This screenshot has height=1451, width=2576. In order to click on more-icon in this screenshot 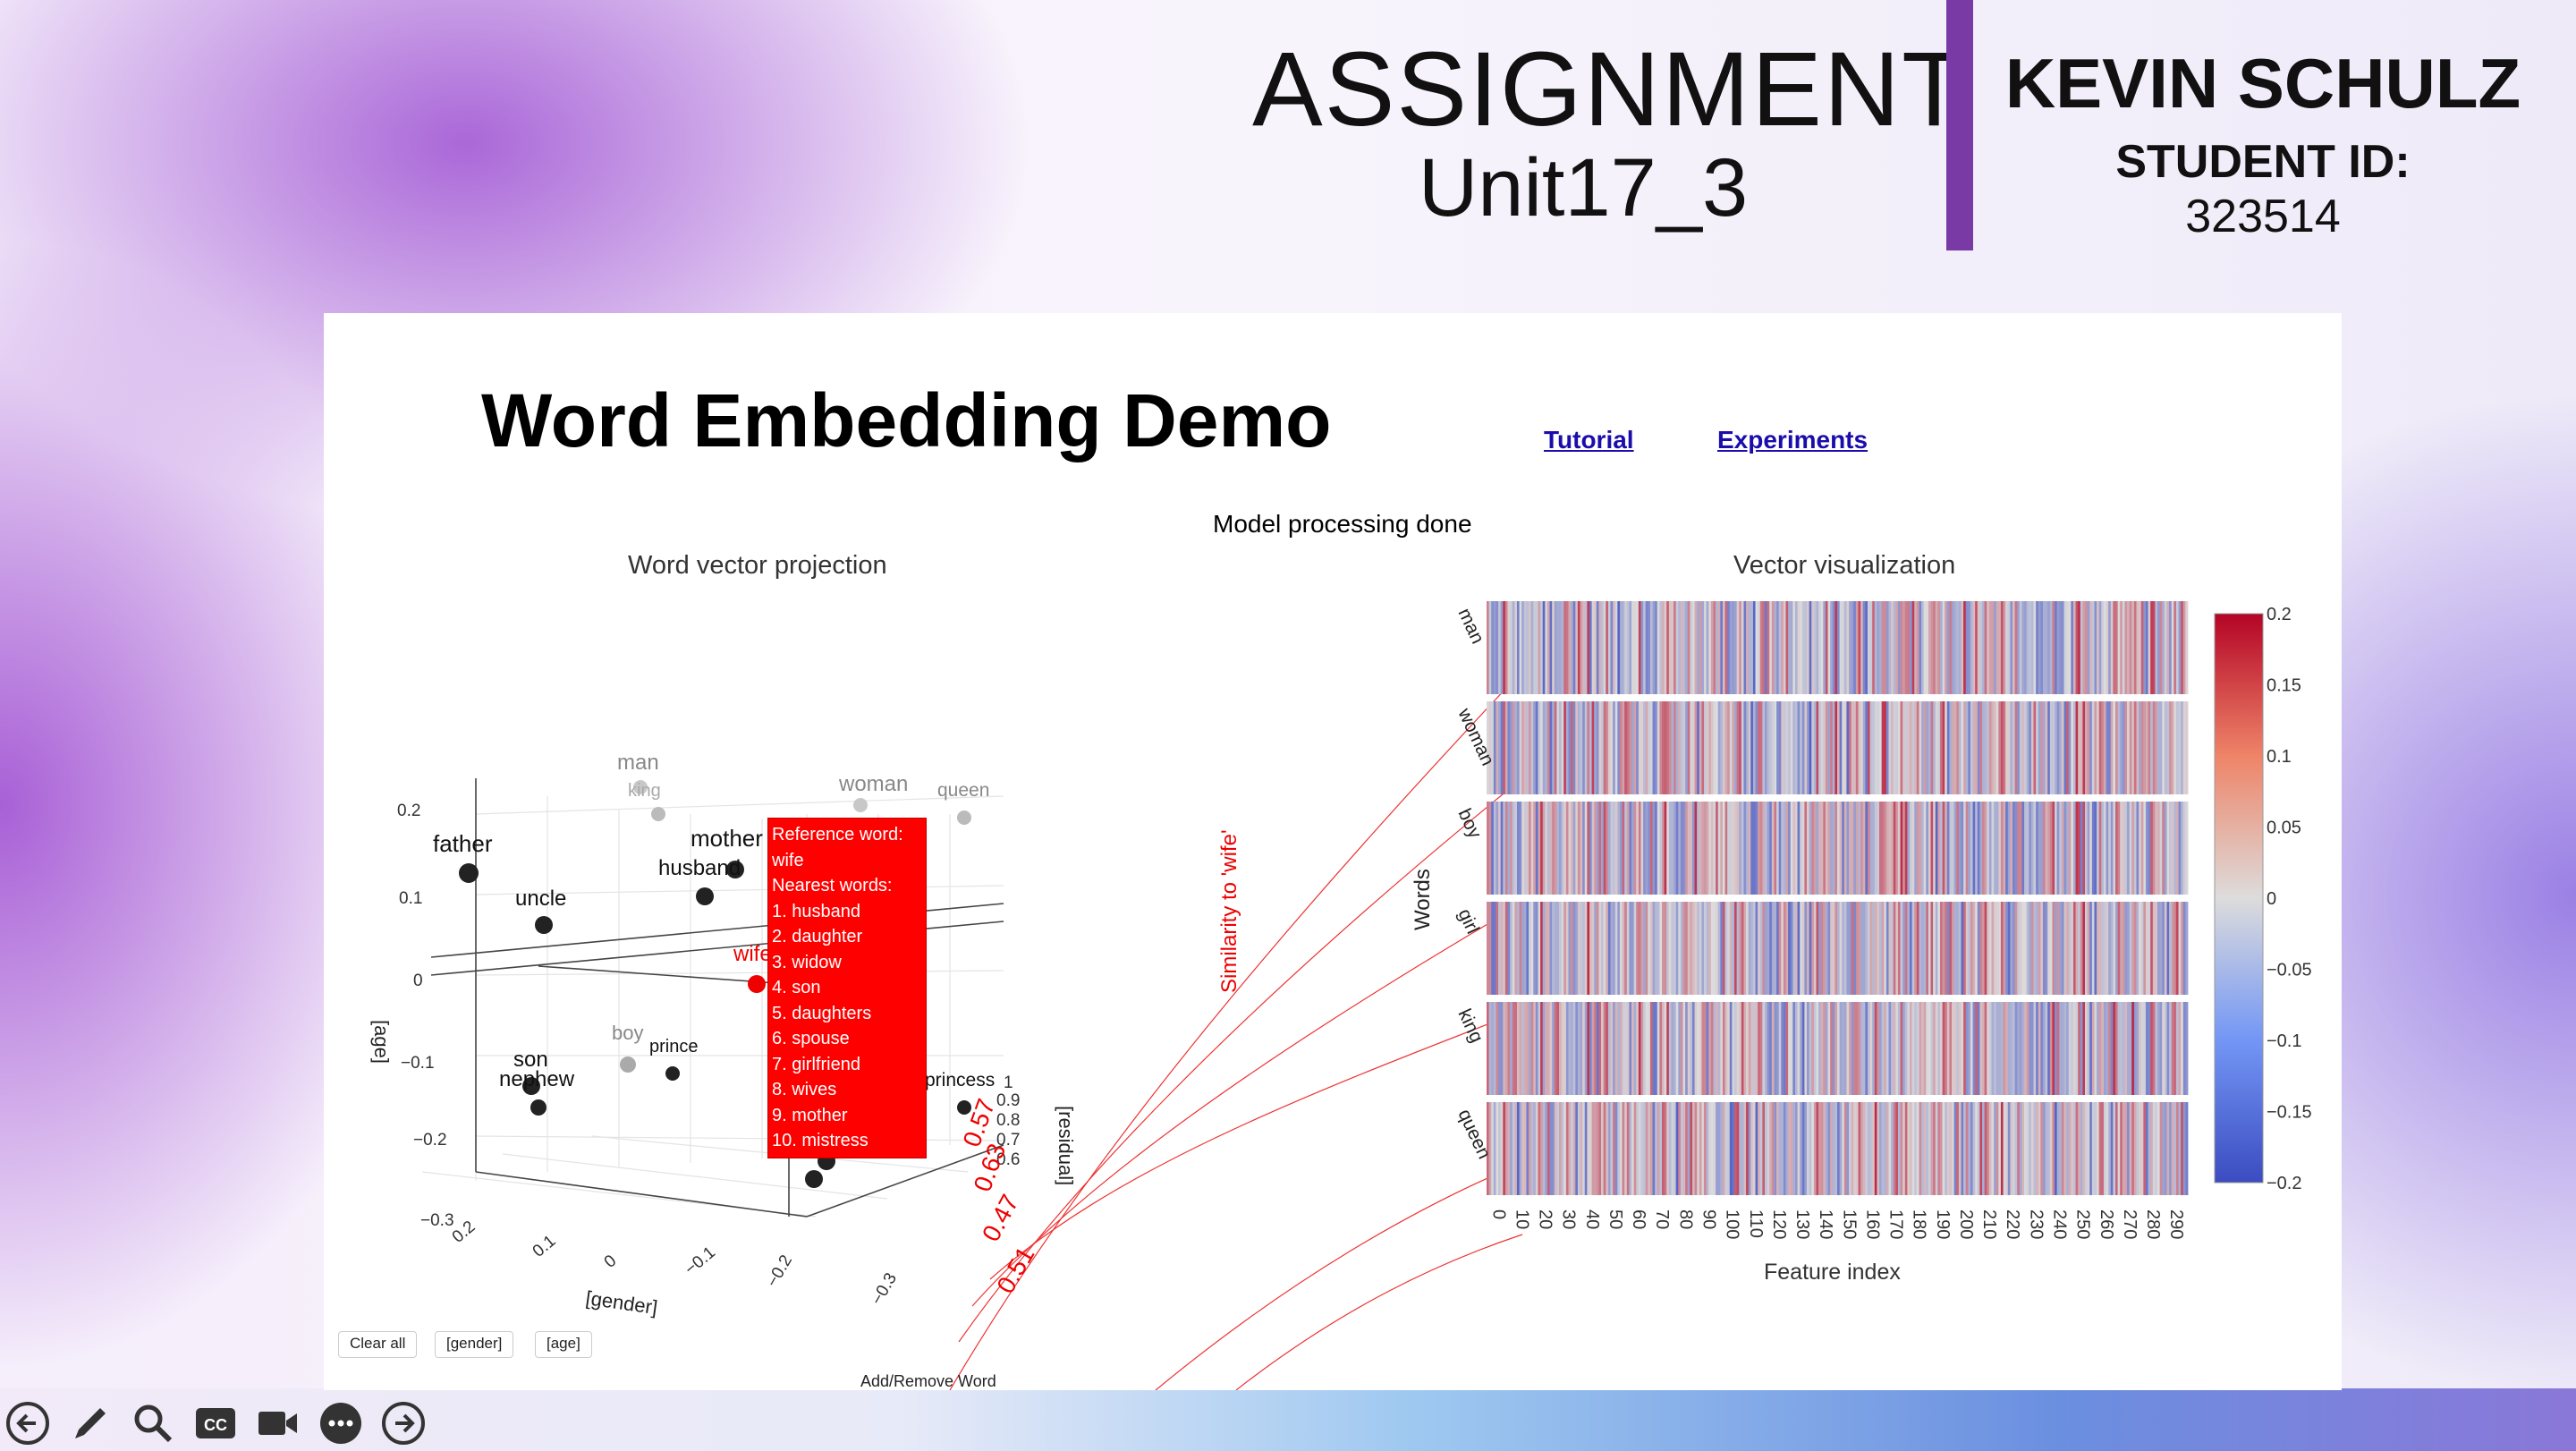, I will do `click(340, 1423)`.